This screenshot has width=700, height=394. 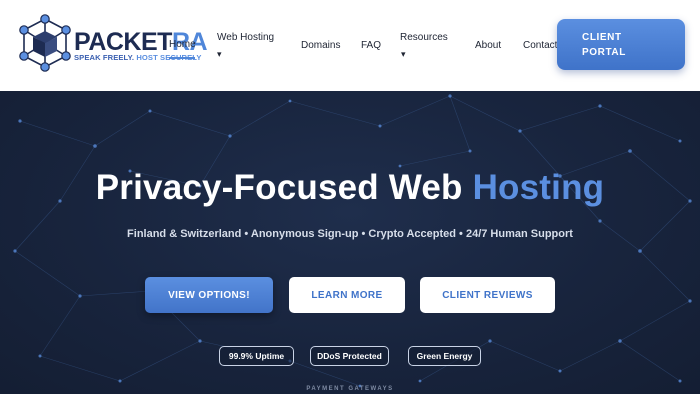 I want to click on nav-home-active-indicator, so click(x=182, y=58).